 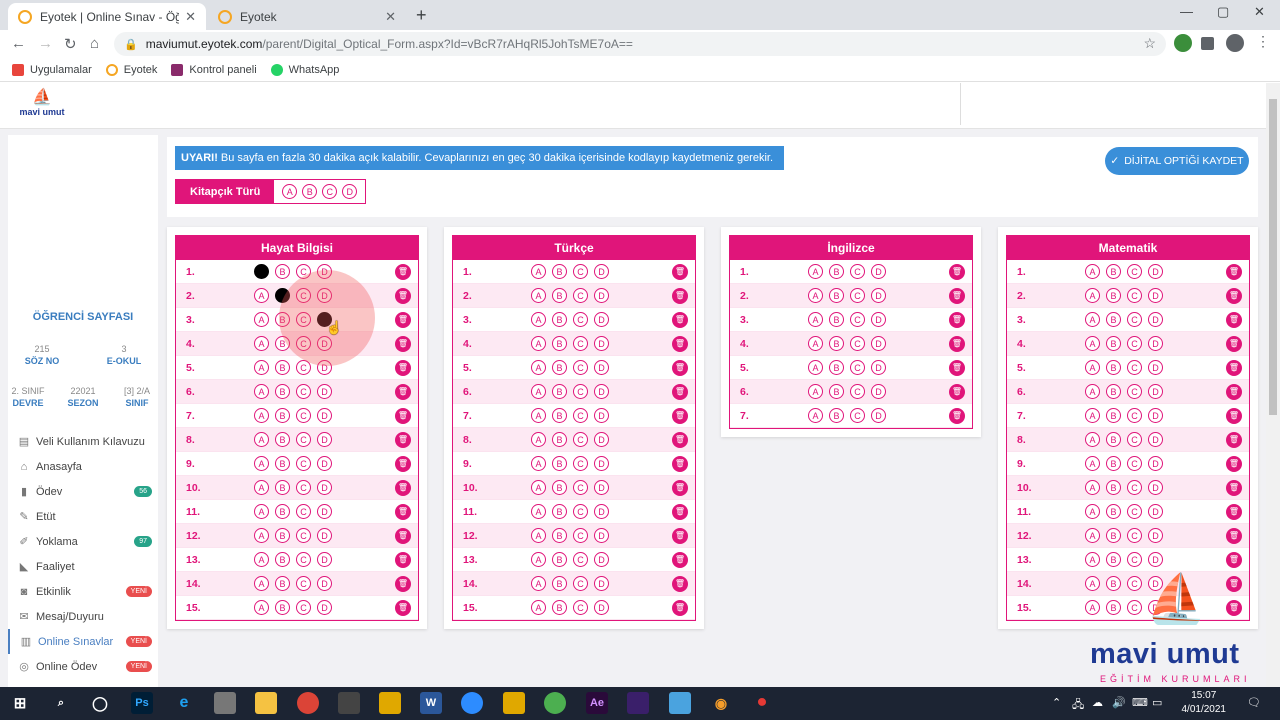 I want to click on browser-tab-active: Eyotek | Online Sınav - Öğrenci S ✕, so click(x=107, y=16).